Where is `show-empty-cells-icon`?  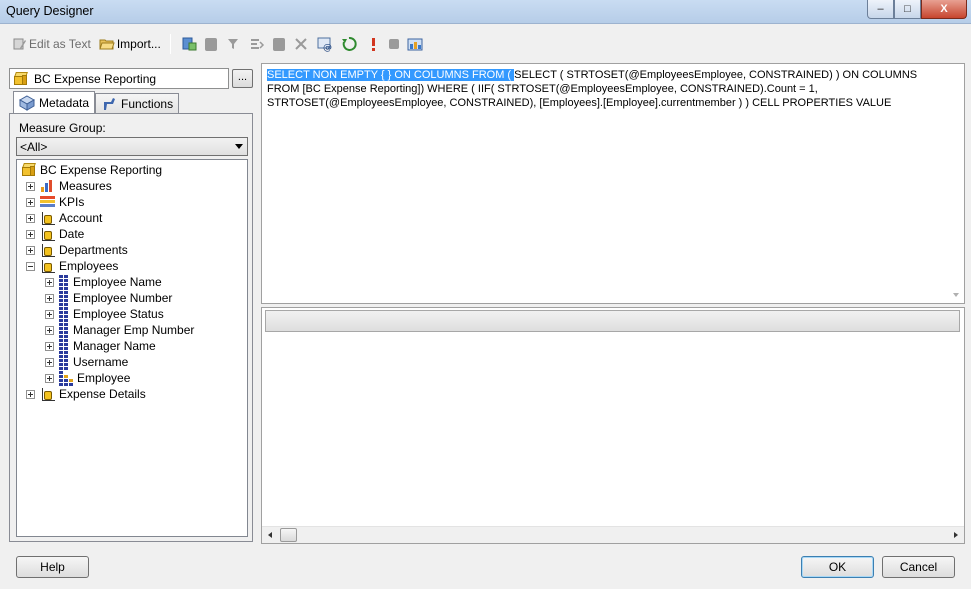
show-empty-cells-icon is located at coordinates (257, 44).